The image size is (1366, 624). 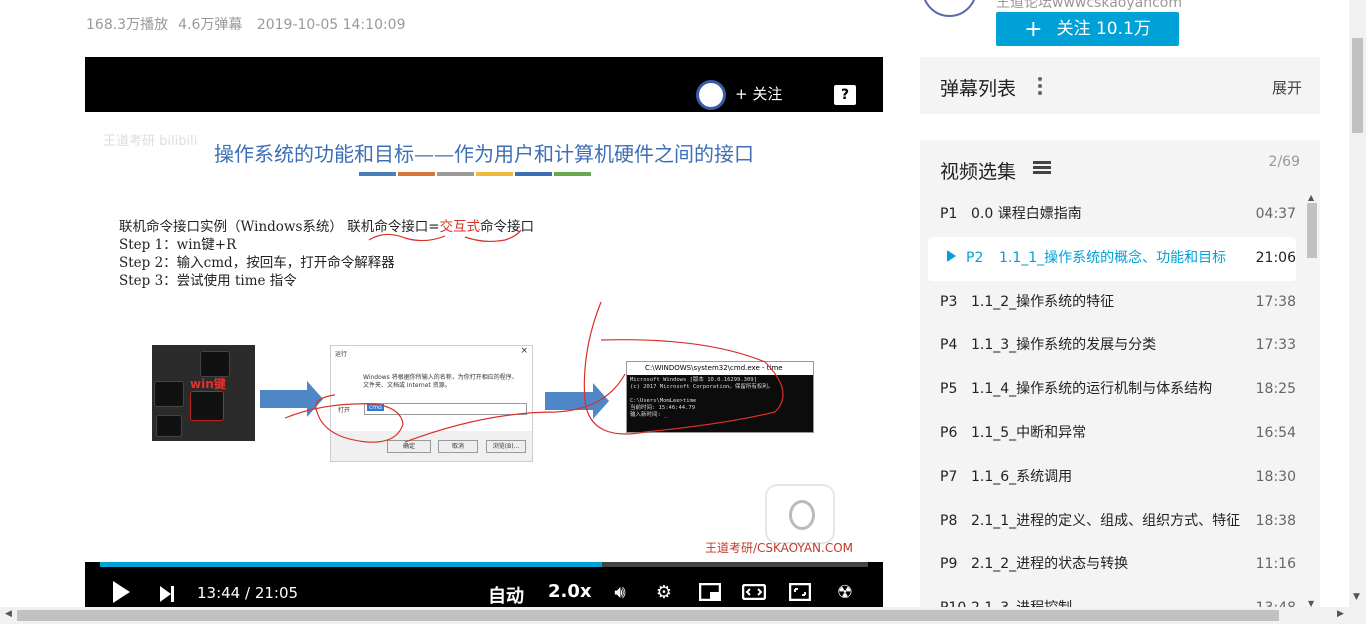 I want to click on web-fullscreen-icon, so click(x=800, y=592).